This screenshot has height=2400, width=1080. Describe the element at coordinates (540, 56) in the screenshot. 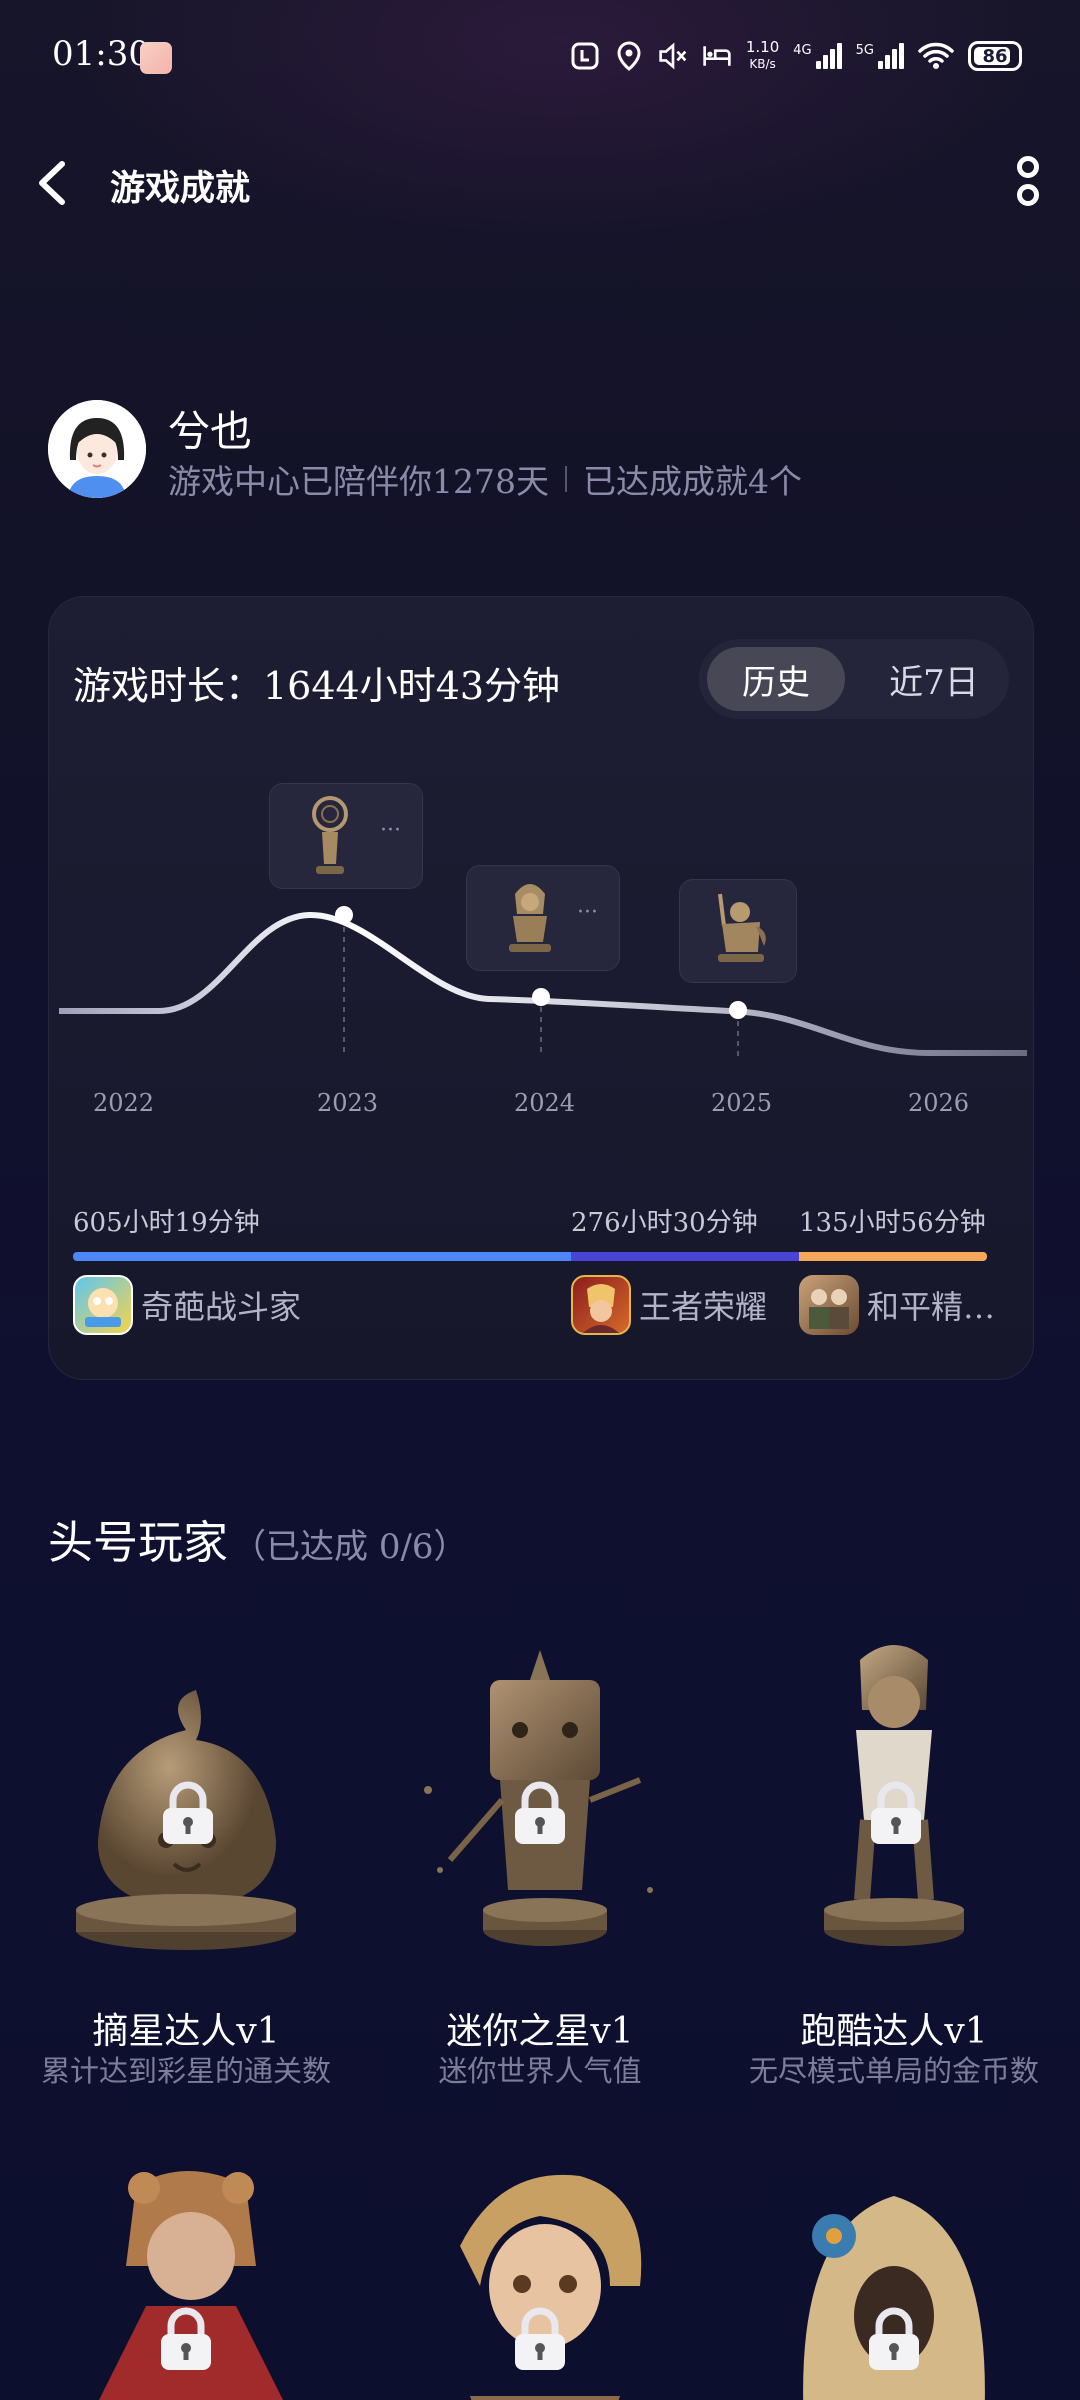

I see `status-bar: 01:30 1.10 KB/s 4G 5G 86` at that location.